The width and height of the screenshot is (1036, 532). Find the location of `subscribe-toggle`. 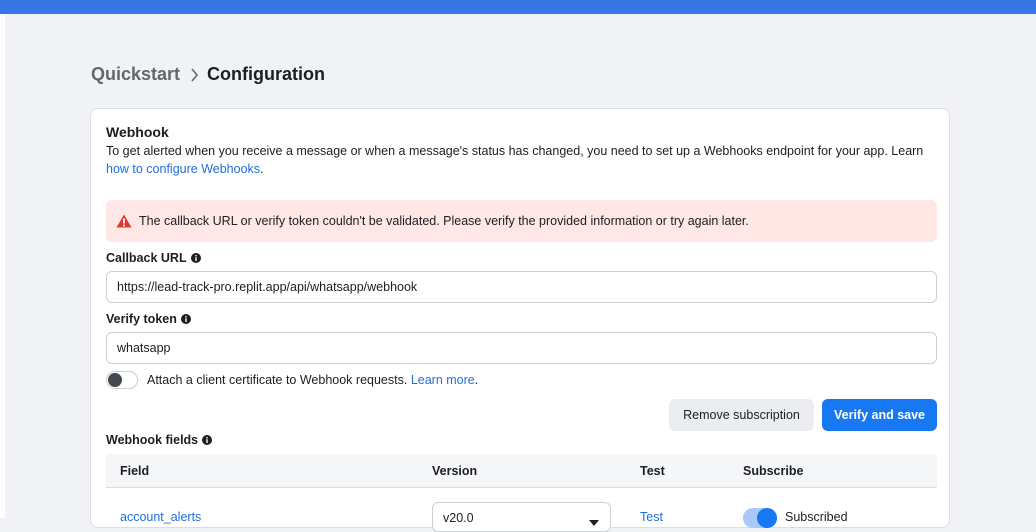

subscribe-toggle is located at coordinates (760, 518).